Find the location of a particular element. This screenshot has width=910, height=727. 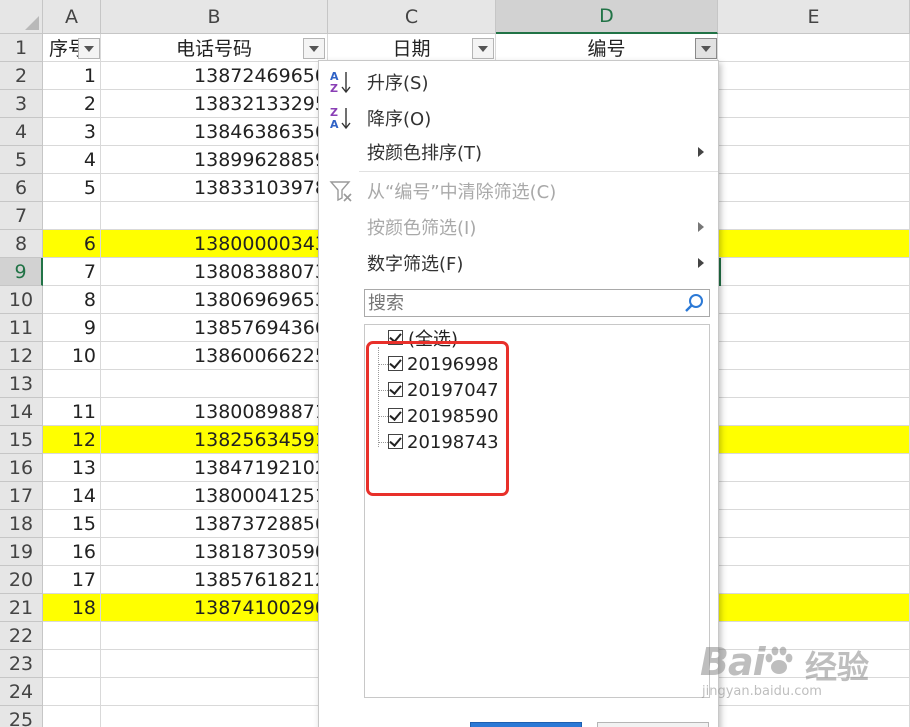

row-number: 7 is located at coordinates (21, 216).